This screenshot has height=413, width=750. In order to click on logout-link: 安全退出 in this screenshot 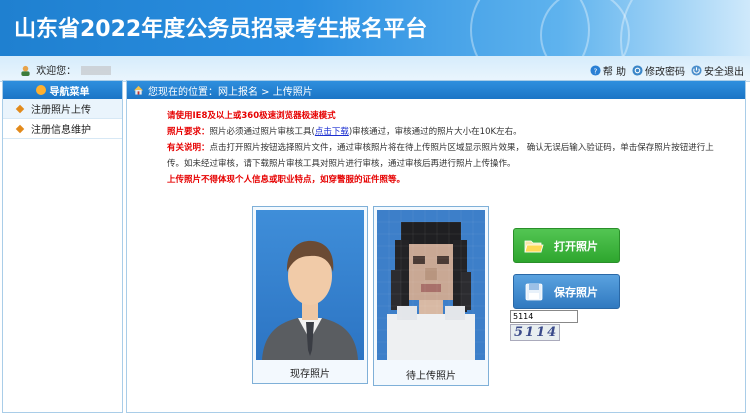, I will do `click(717, 70)`.